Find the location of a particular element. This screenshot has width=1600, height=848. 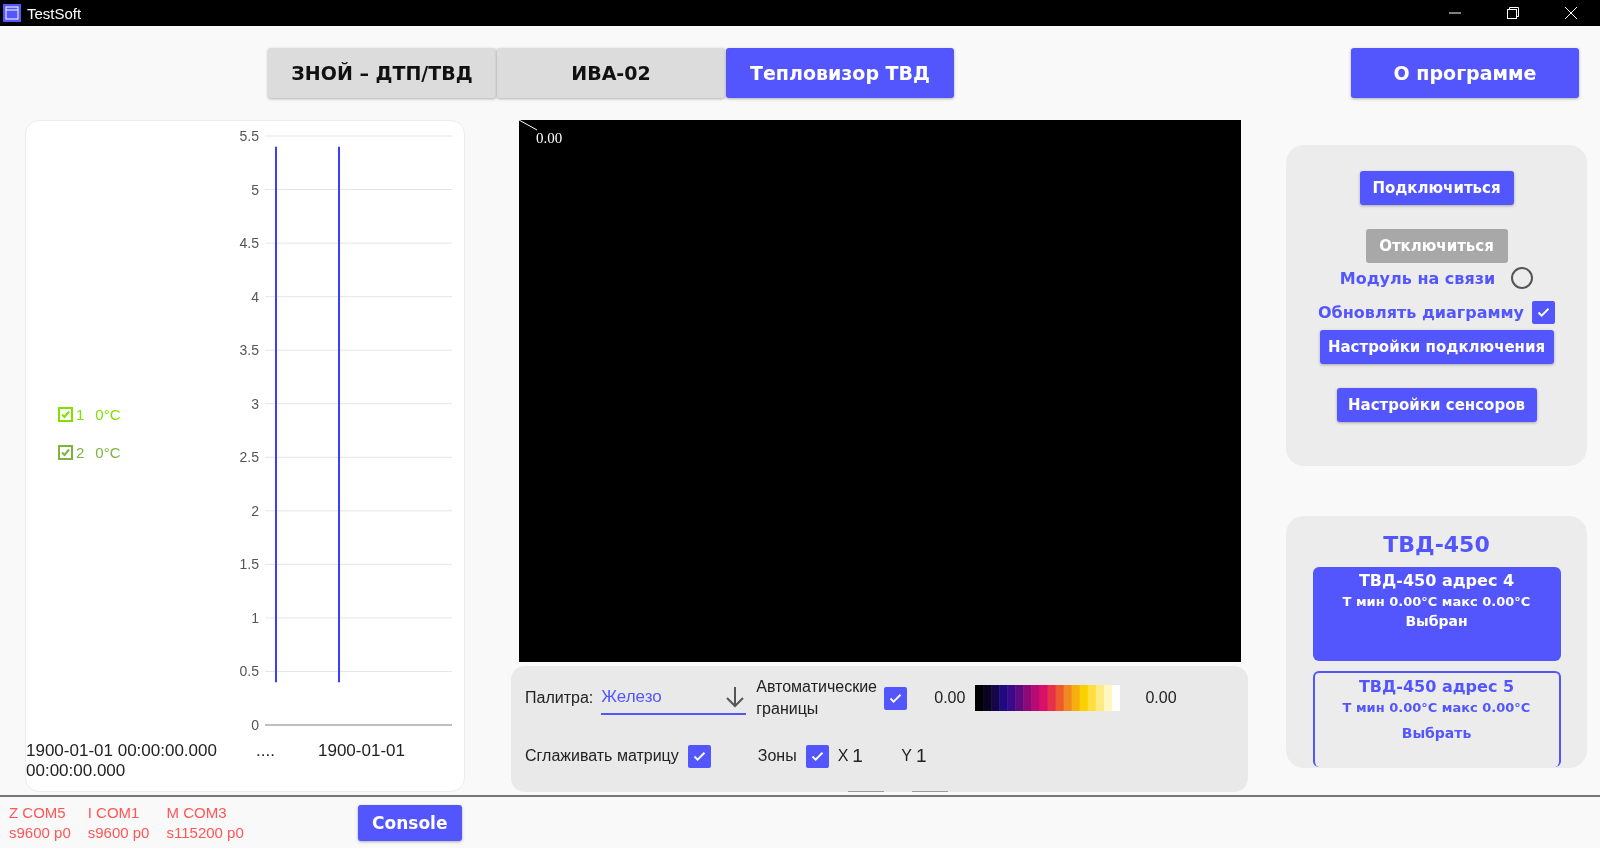

port-params: s115200 p0 is located at coordinates (205, 832).